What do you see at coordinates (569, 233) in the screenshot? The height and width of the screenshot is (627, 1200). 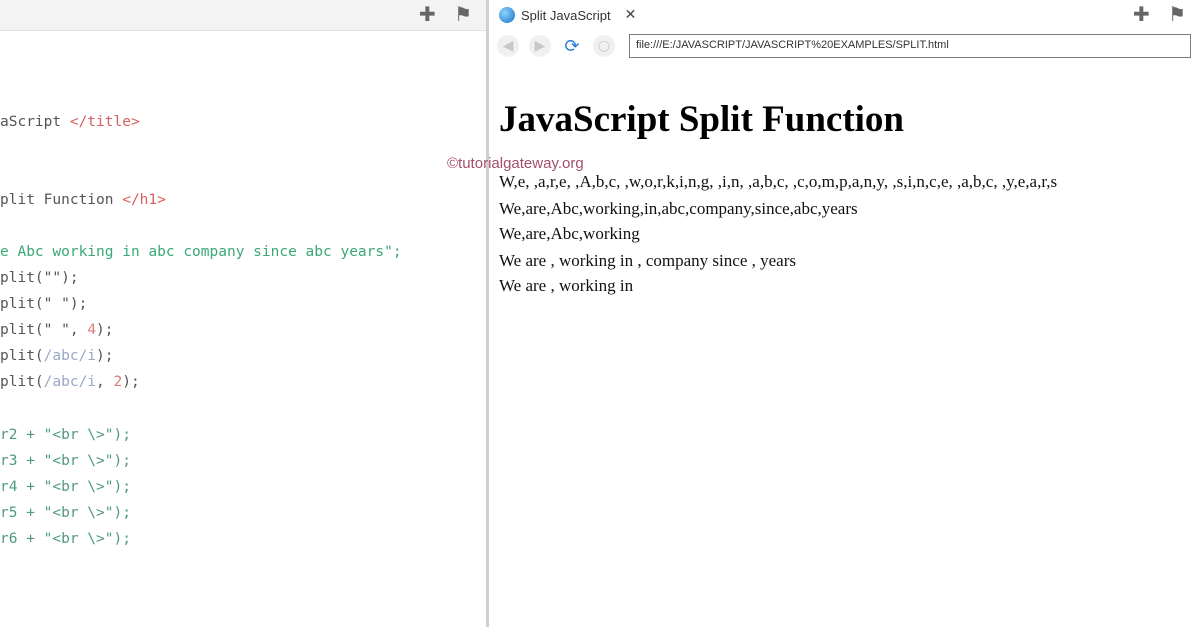 I see `output-line-3: We,are,Abc,working` at bounding box center [569, 233].